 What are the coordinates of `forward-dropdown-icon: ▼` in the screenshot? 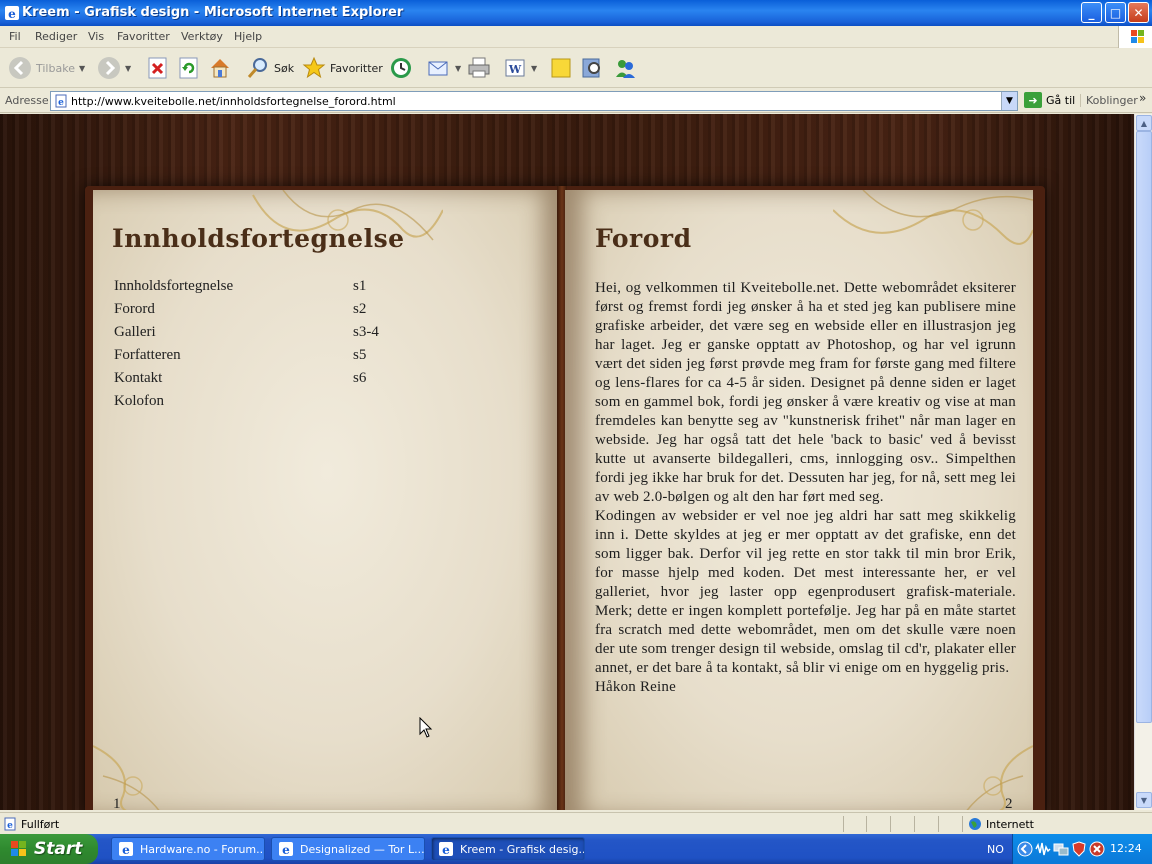 It's located at (128, 68).